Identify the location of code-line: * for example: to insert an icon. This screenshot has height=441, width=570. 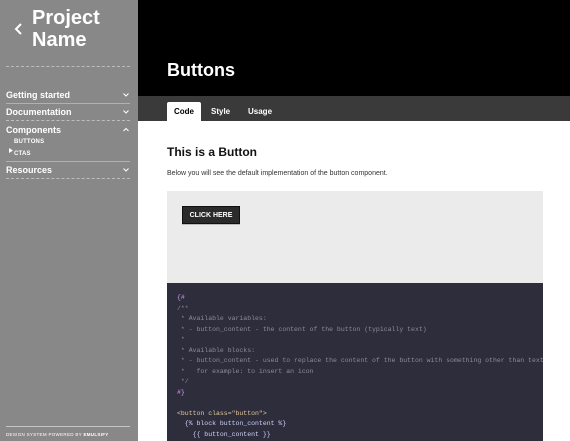
(245, 371).